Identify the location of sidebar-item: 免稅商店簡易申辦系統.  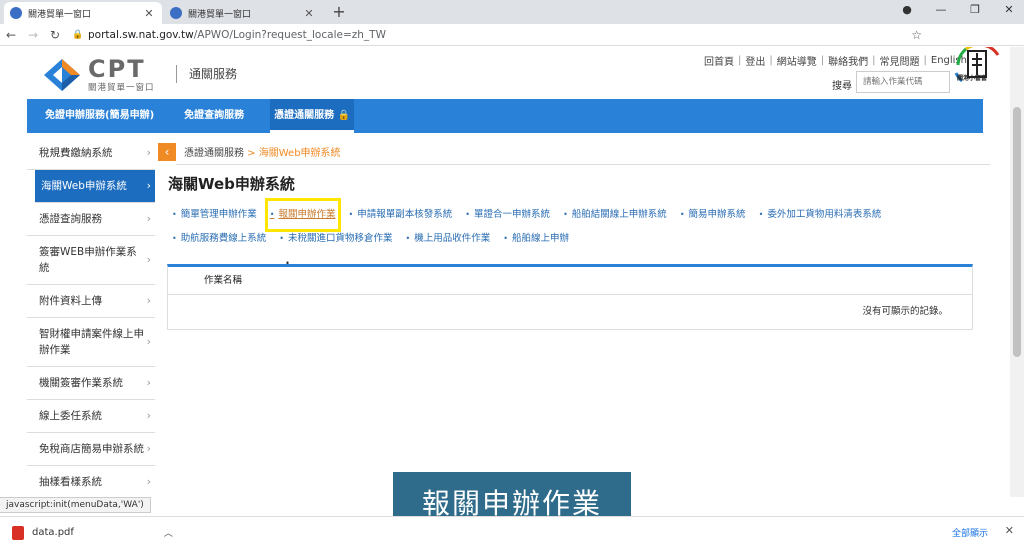
(91, 449).